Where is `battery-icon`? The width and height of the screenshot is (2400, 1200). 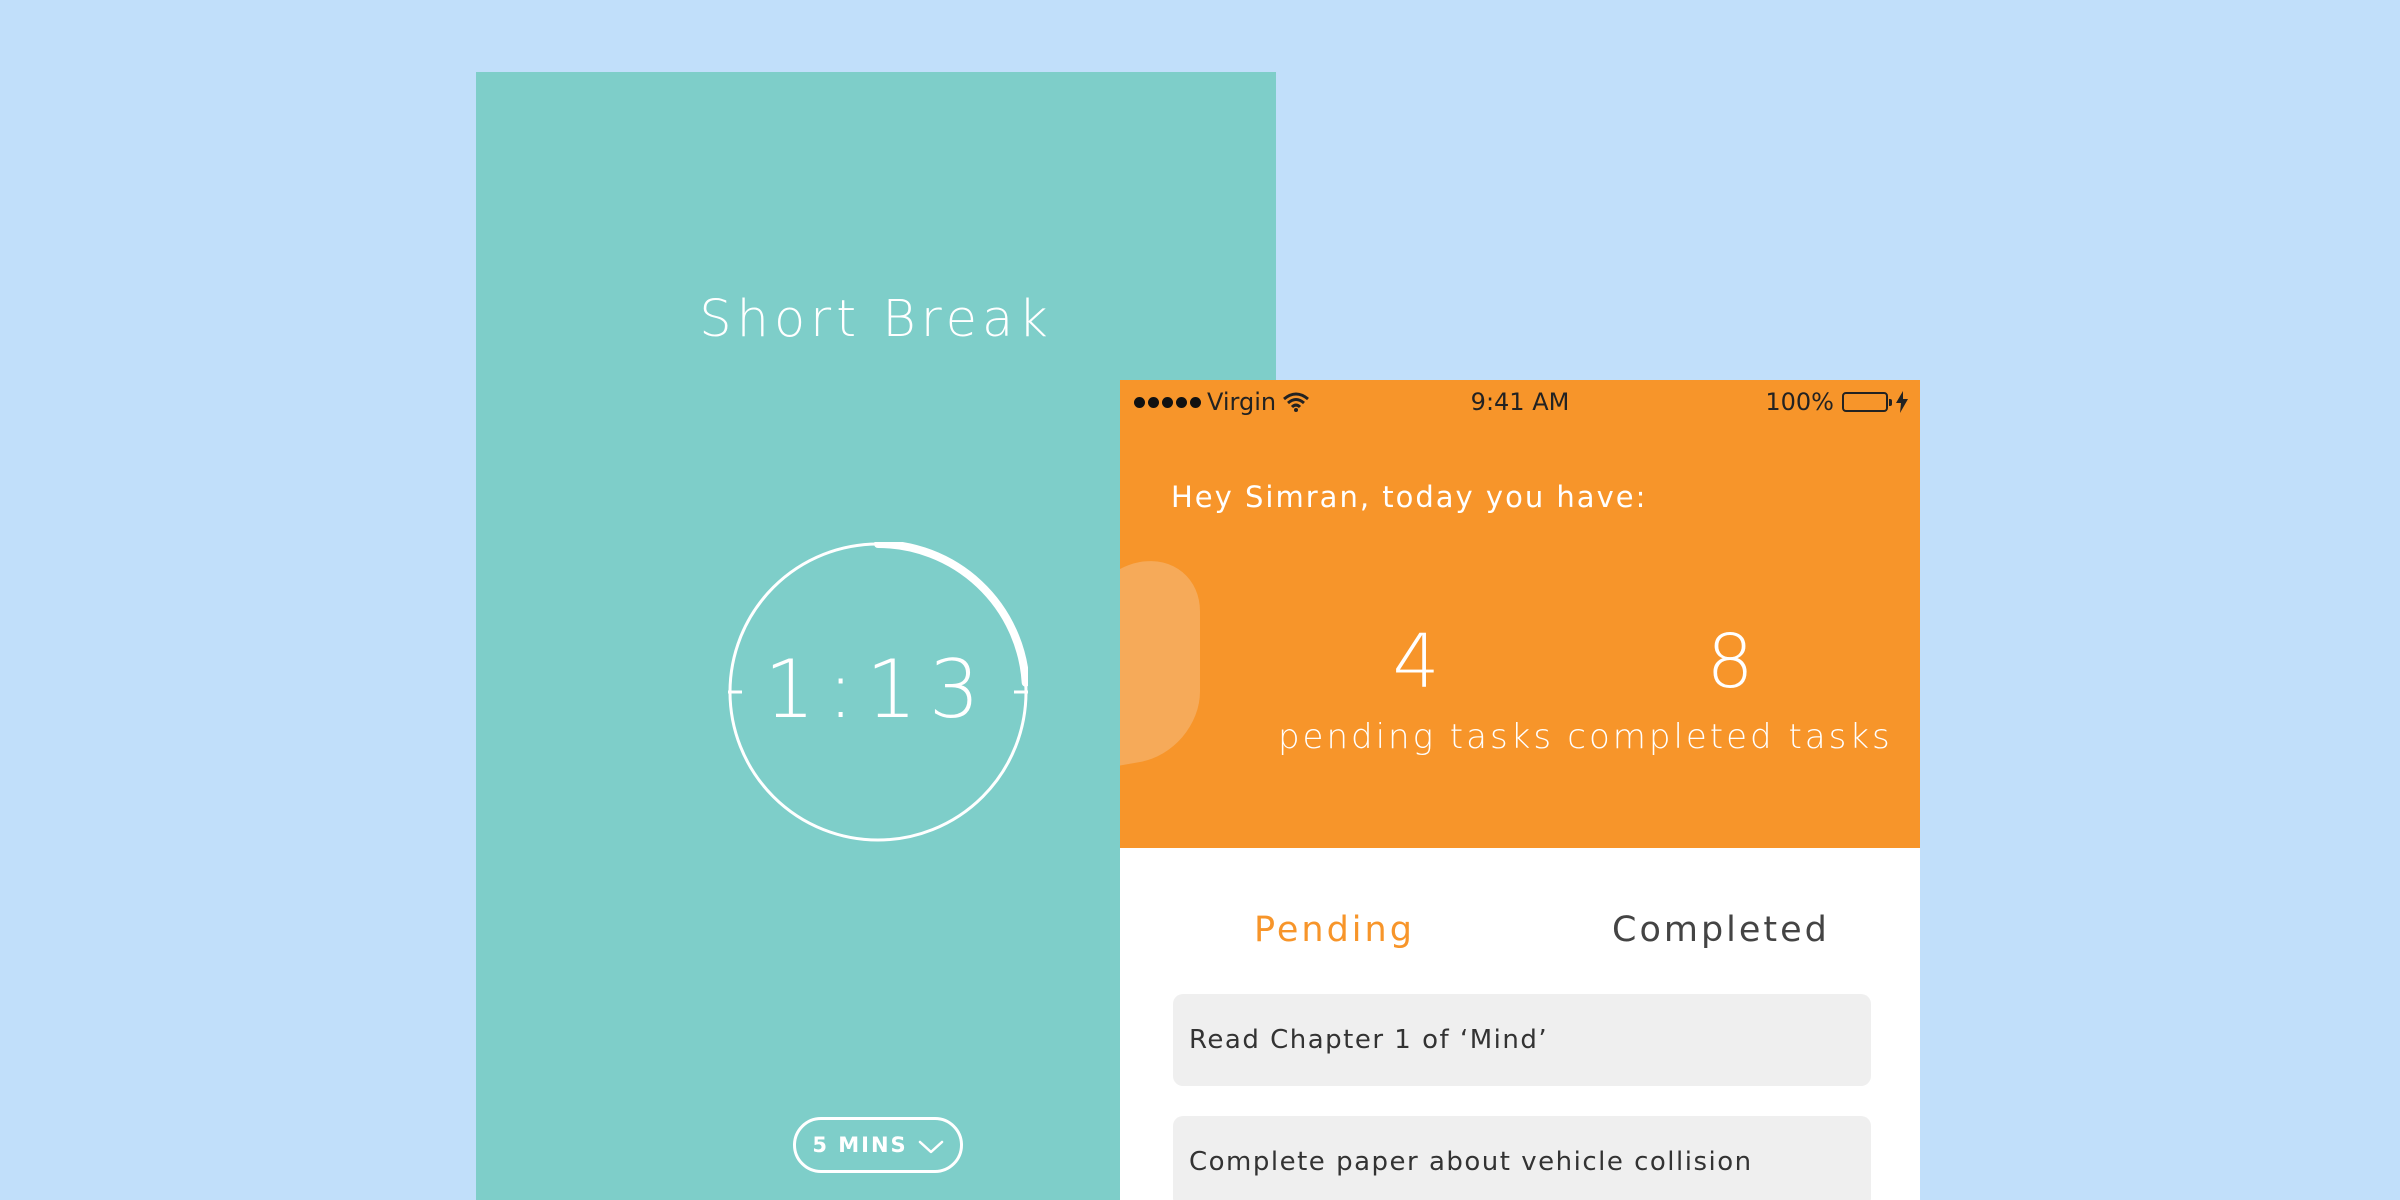
battery-icon is located at coordinates (1867, 402).